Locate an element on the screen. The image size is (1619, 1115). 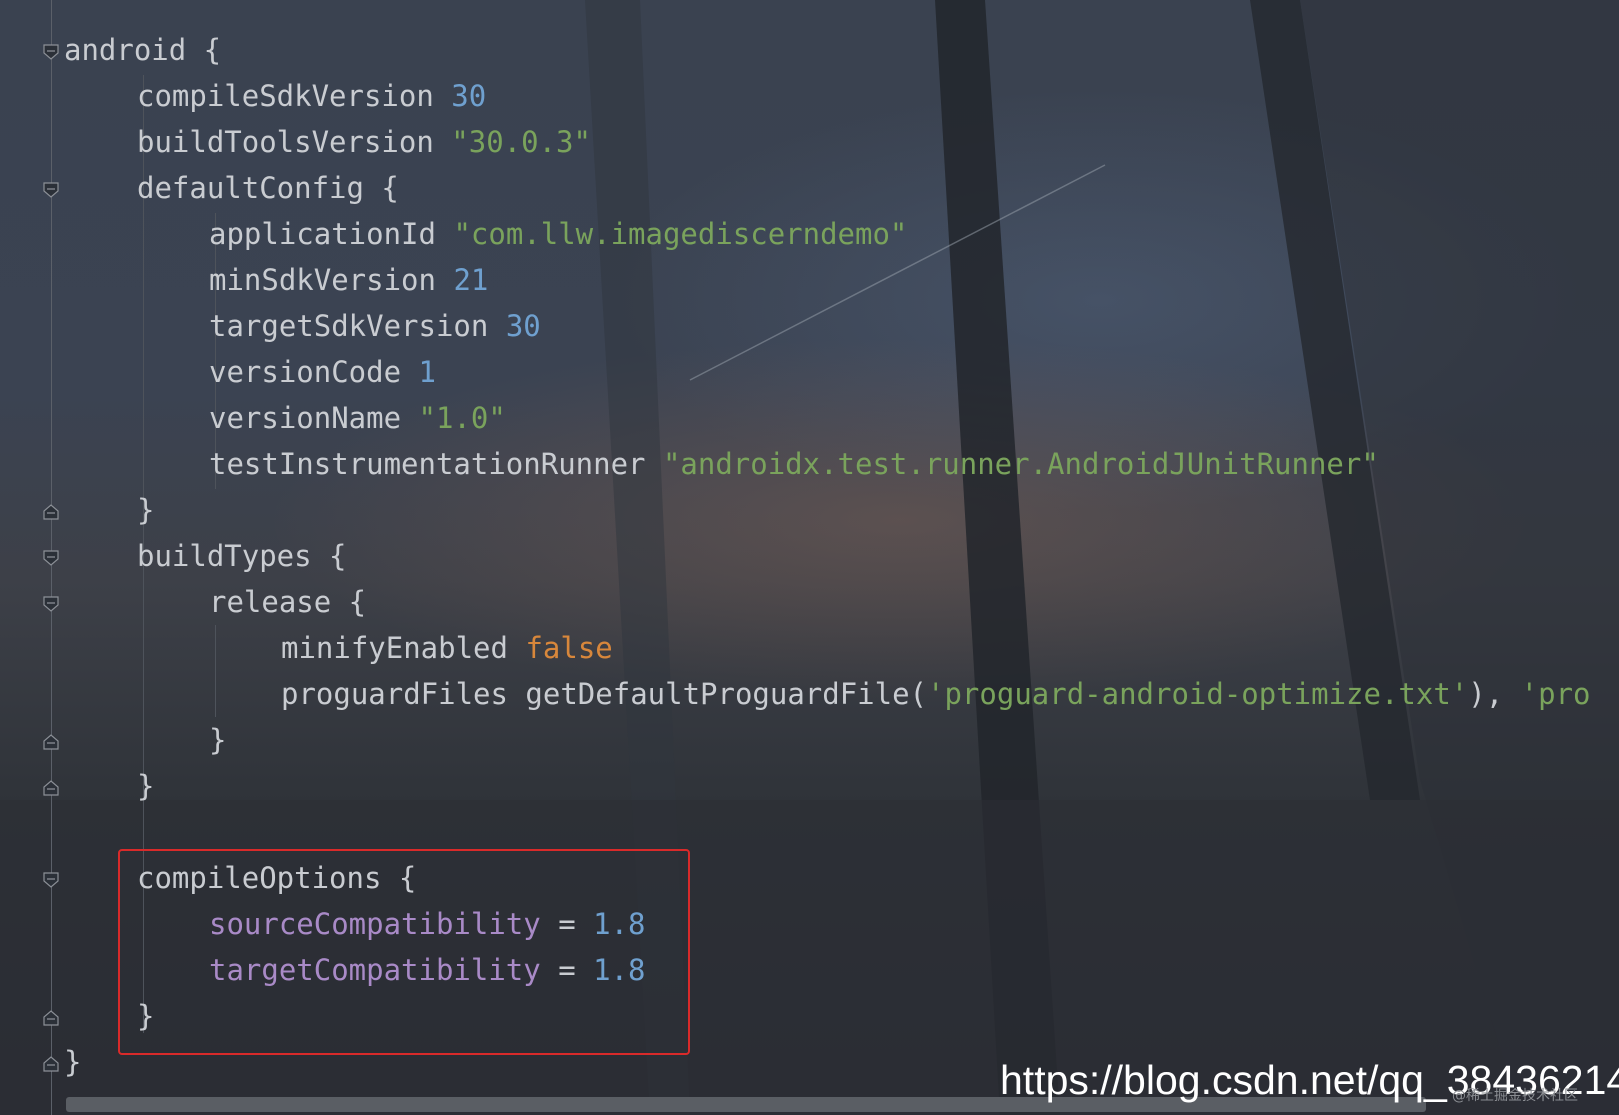
code-line: targetSdkVersion 30 is located at coordinates (375, 326).